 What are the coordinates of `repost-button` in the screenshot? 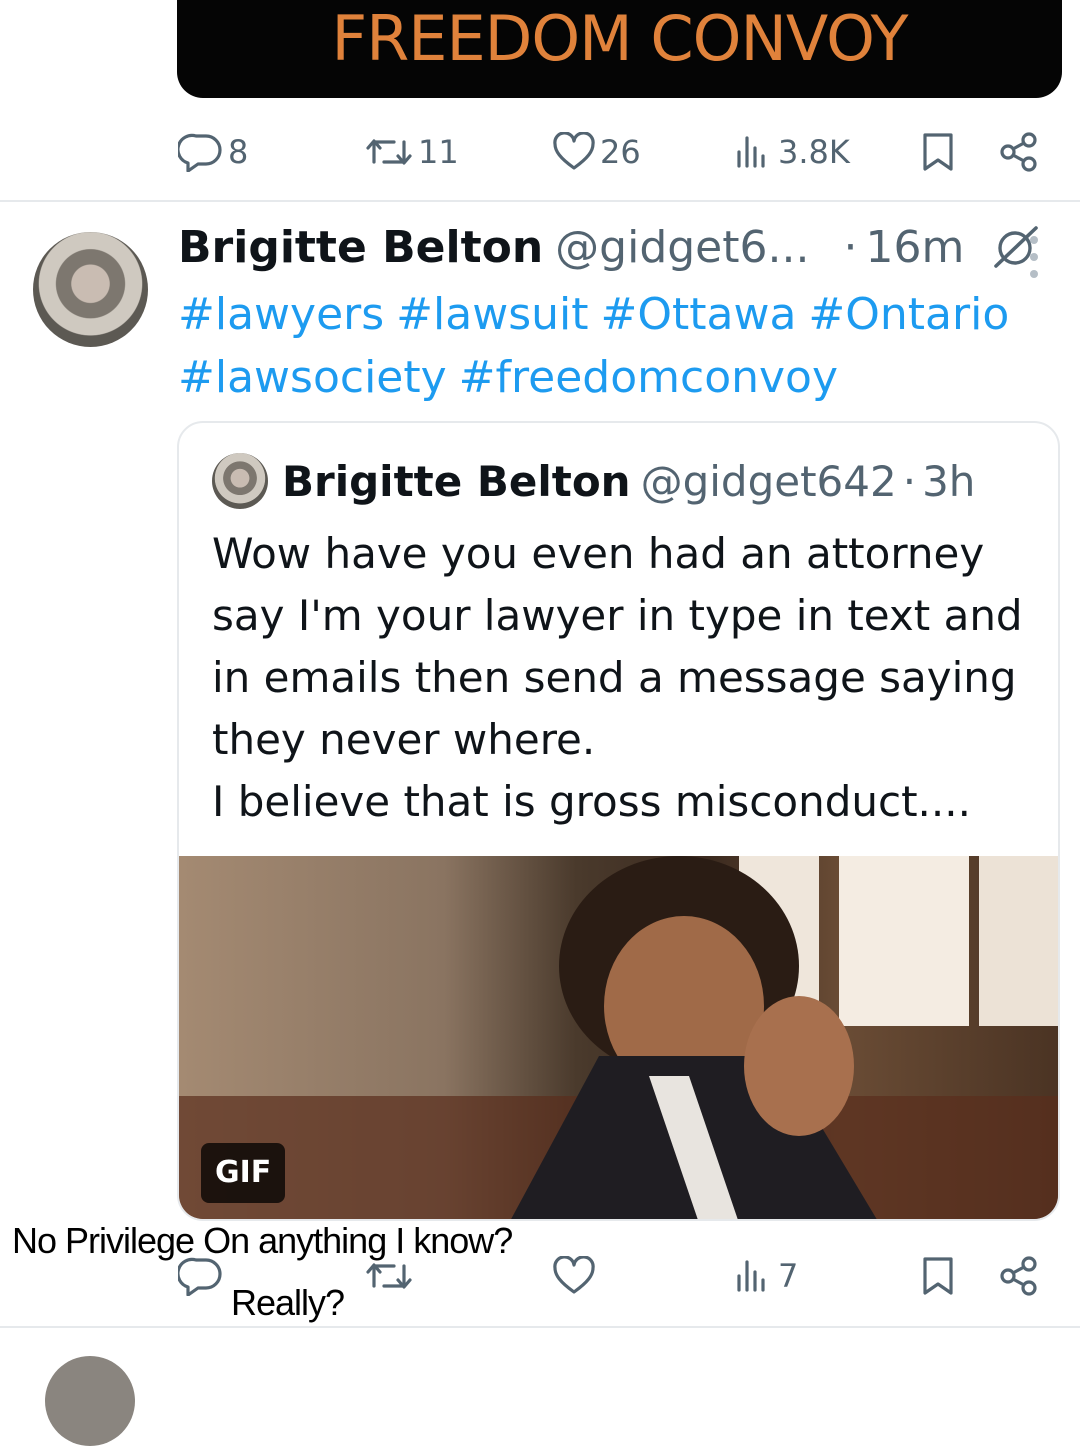 It's located at (391, 1276).